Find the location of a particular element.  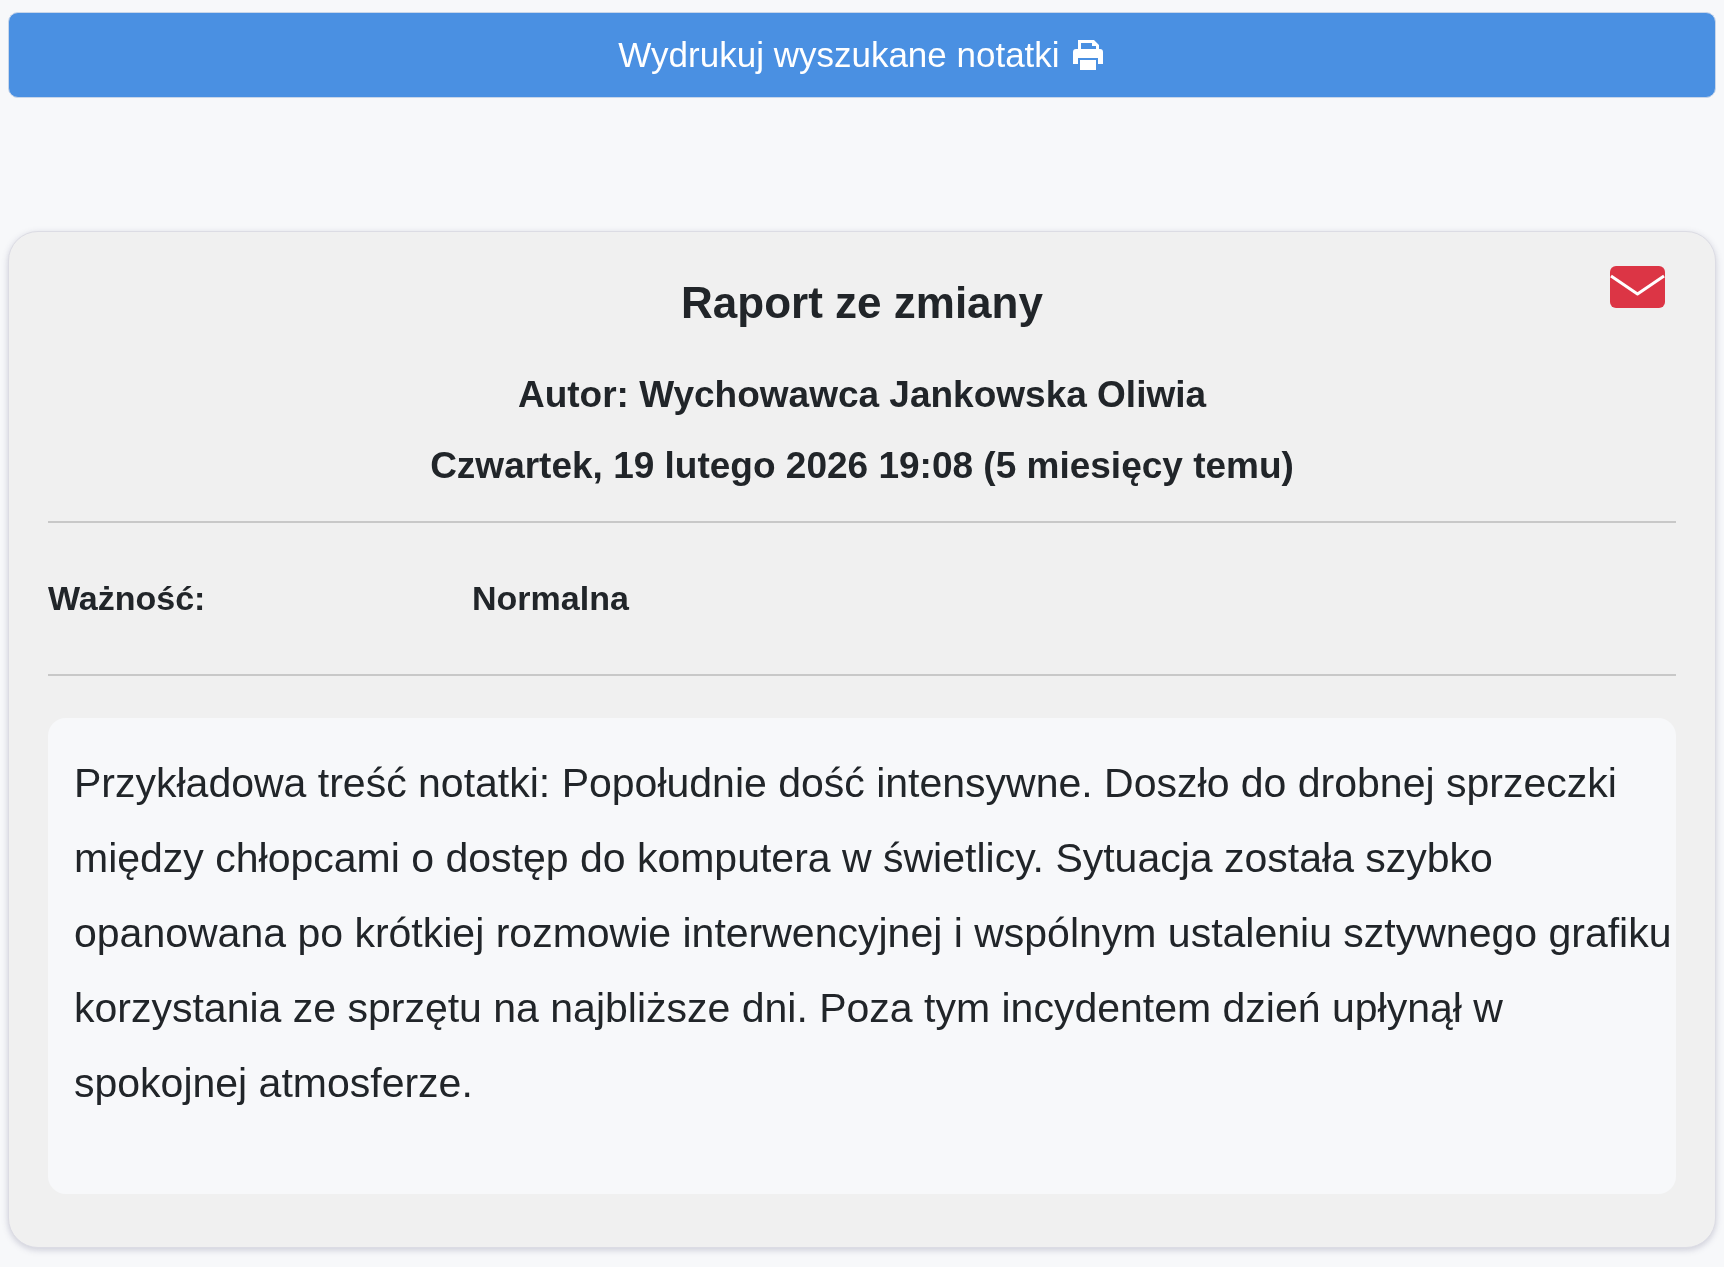

field-label: Ważność: is located at coordinates (127, 598).